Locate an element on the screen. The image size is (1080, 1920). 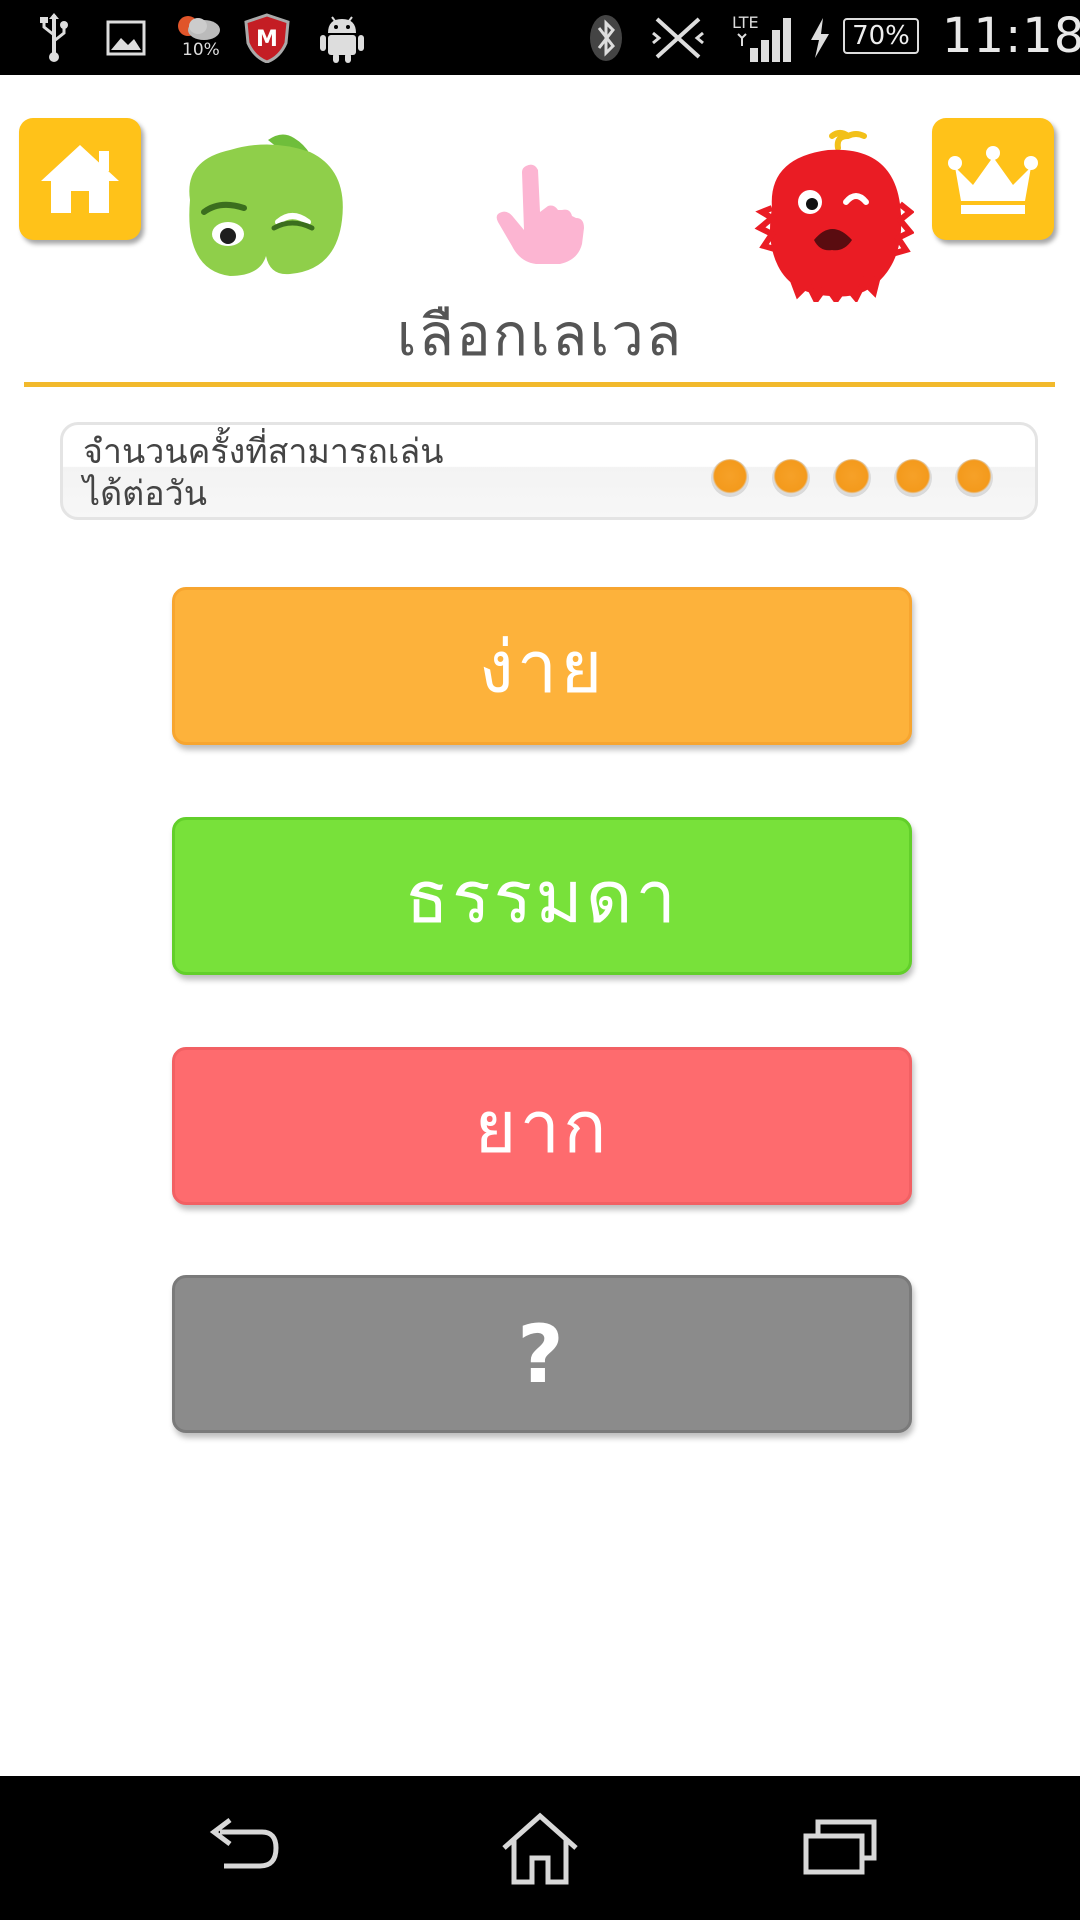
home-nav-button is located at coordinates (540, 1848).